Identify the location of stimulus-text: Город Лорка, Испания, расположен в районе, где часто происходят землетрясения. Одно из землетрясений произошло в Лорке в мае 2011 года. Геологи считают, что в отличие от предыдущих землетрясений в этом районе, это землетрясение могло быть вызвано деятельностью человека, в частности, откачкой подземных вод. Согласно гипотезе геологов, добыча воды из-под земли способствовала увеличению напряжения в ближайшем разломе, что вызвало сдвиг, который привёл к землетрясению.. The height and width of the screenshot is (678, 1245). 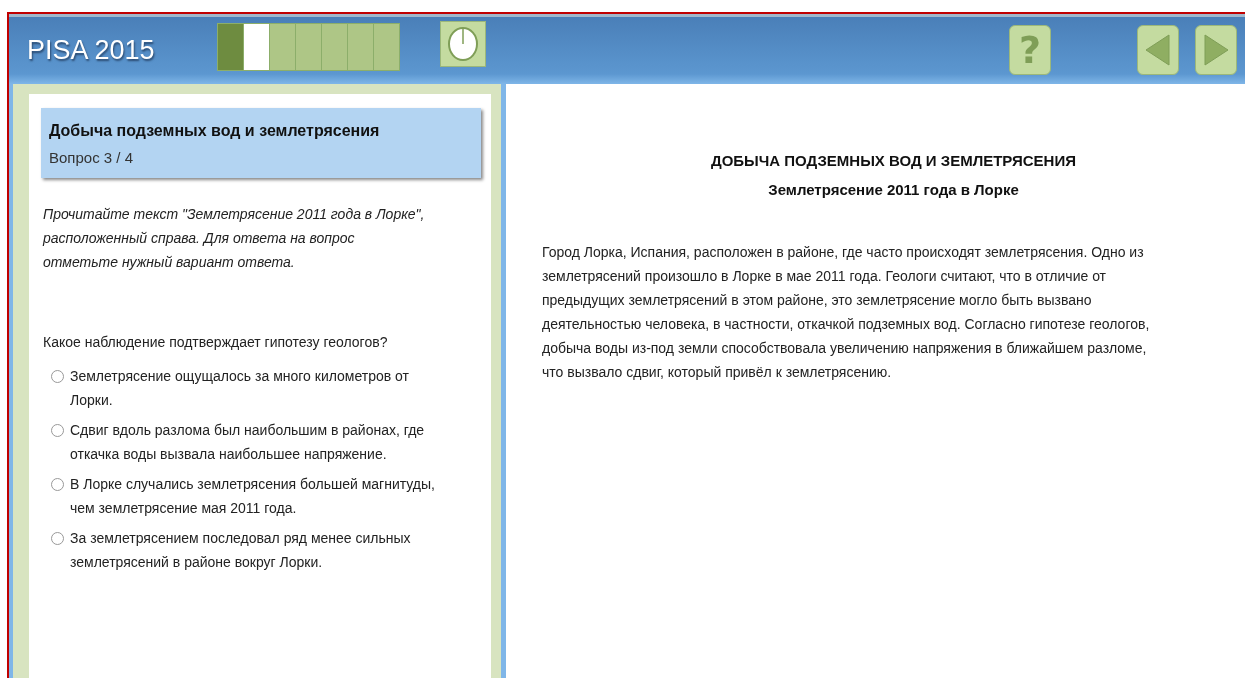
(846, 312).